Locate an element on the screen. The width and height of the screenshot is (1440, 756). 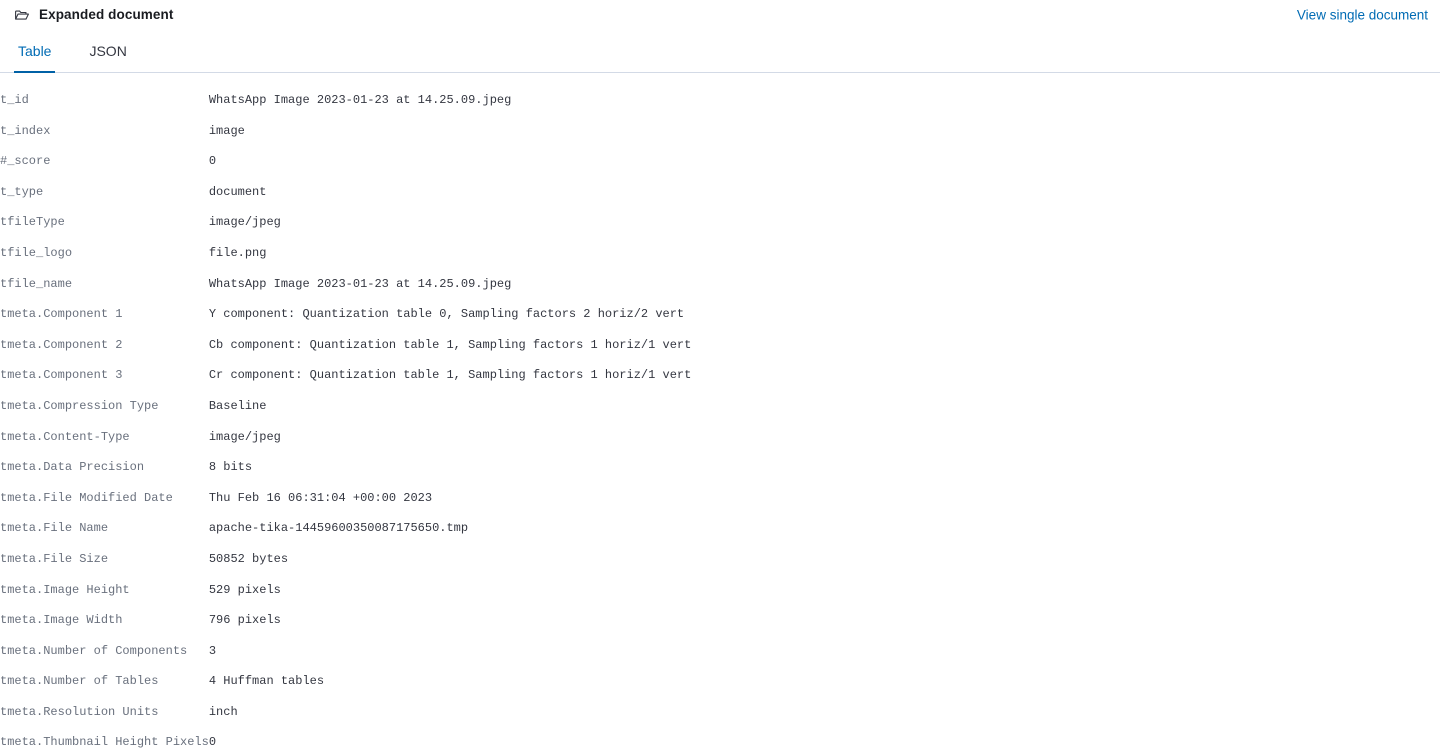
document-view-tabs: Table JSON is located at coordinates (720, 51).